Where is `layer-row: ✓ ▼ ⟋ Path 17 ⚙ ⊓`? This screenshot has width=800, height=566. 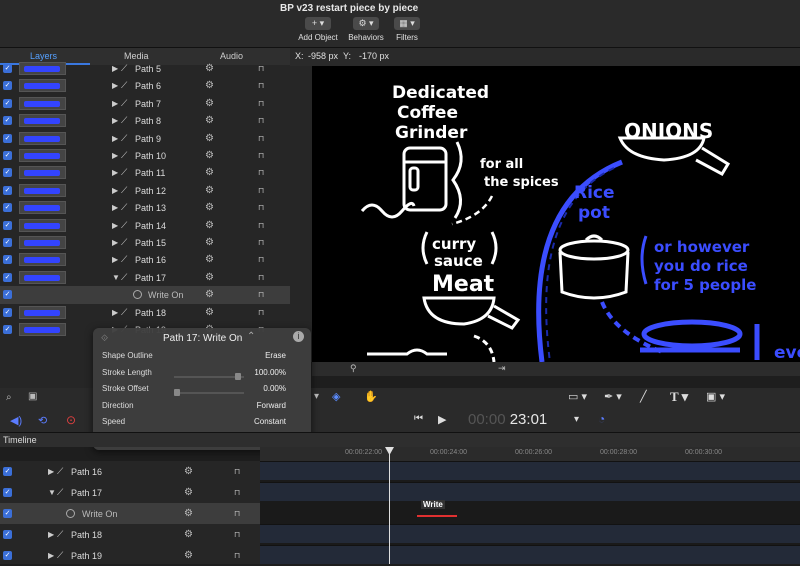
layer-row: ✓ ▼ ⟋ Path 17 ⚙ ⊓ is located at coordinates (145, 277).